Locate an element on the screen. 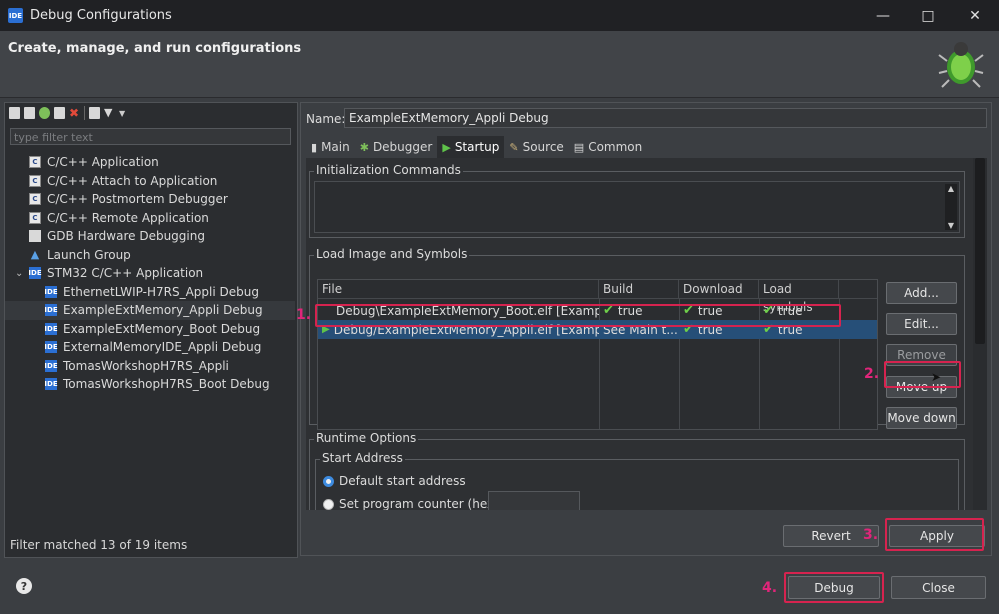 This screenshot has width=999, height=614. tree-item: GDB Hardware Debugging is located at coordinates (150, 236).